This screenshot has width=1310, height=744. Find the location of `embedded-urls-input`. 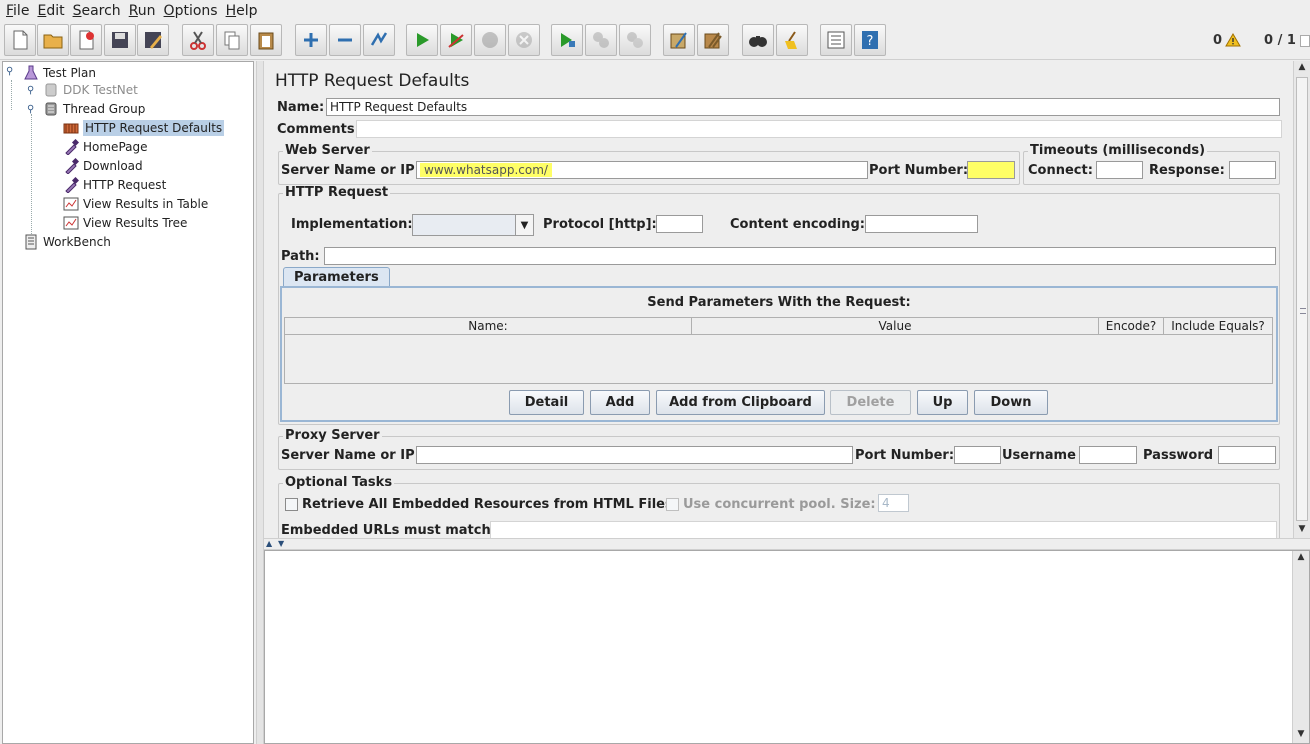

embedded-urls-input is located at coordinates (883, 529).